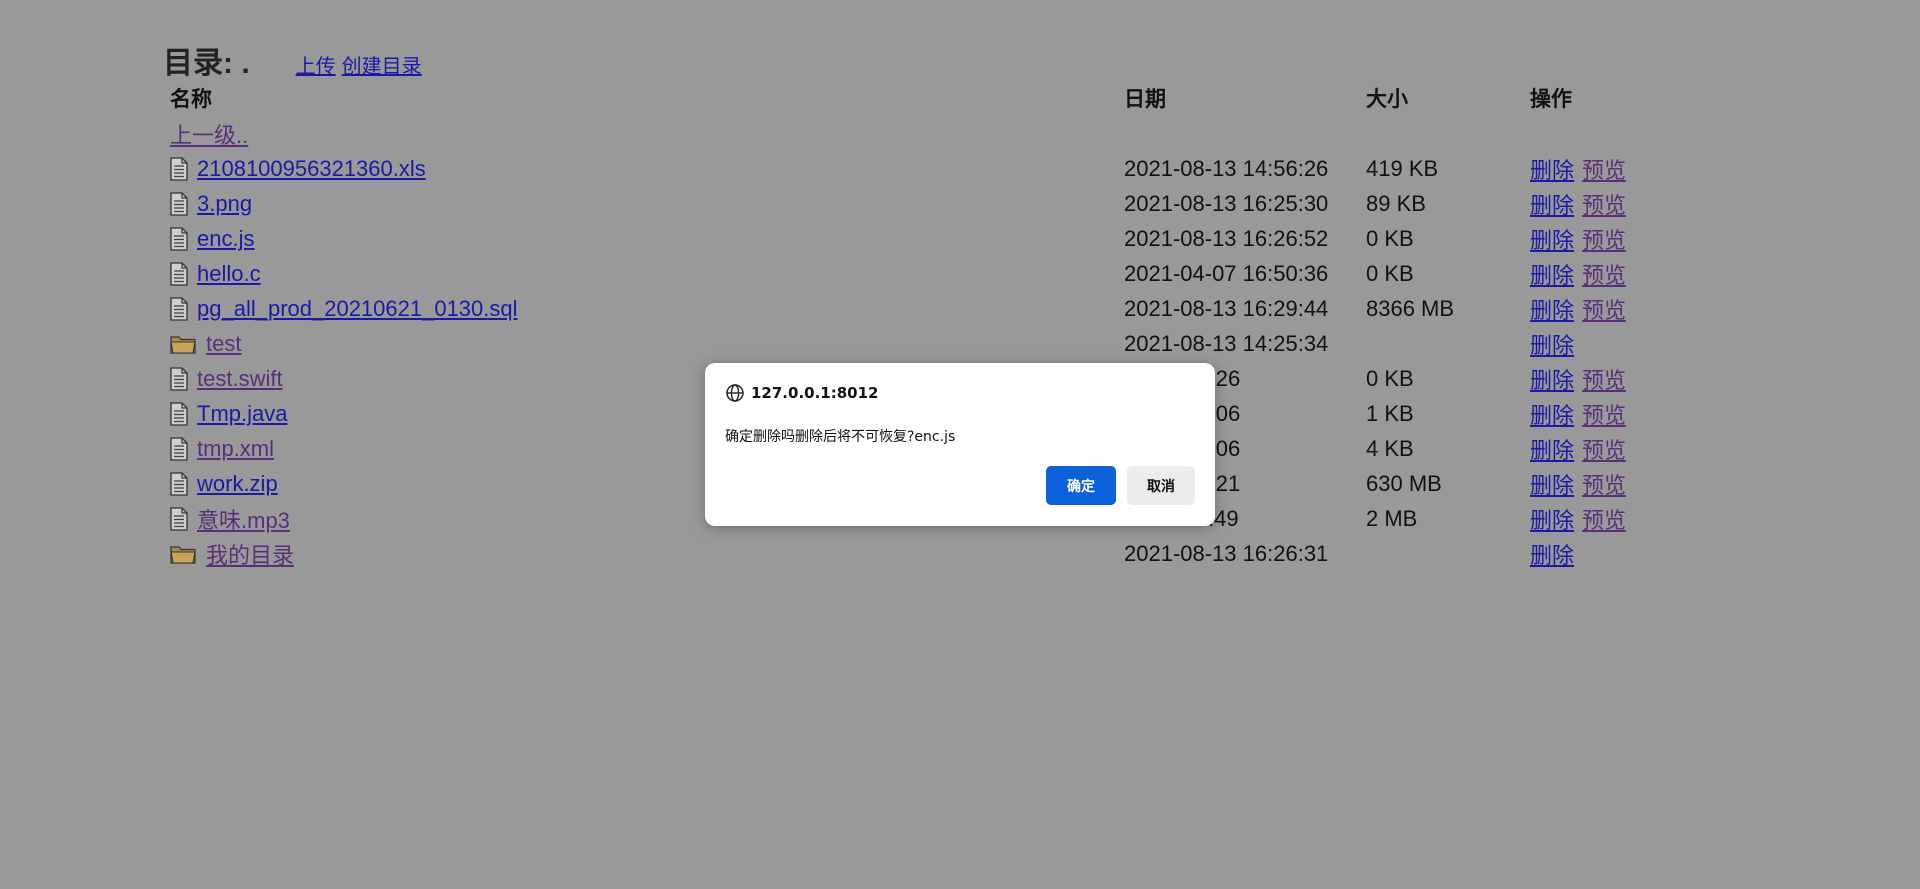  I want to click on cancel-button: 取消, so click(1161, 485).